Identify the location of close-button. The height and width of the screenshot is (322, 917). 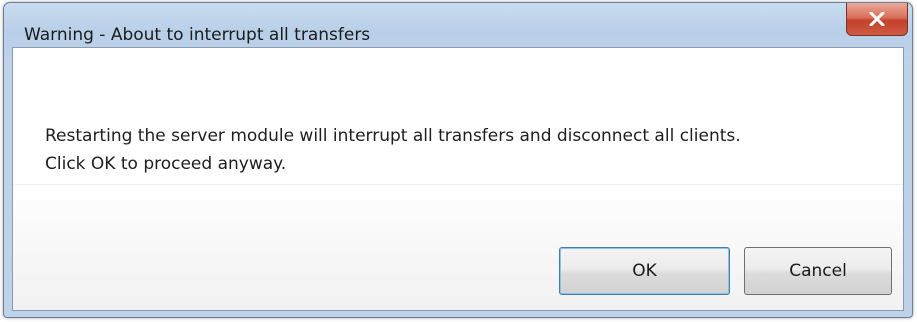
(877, 19).